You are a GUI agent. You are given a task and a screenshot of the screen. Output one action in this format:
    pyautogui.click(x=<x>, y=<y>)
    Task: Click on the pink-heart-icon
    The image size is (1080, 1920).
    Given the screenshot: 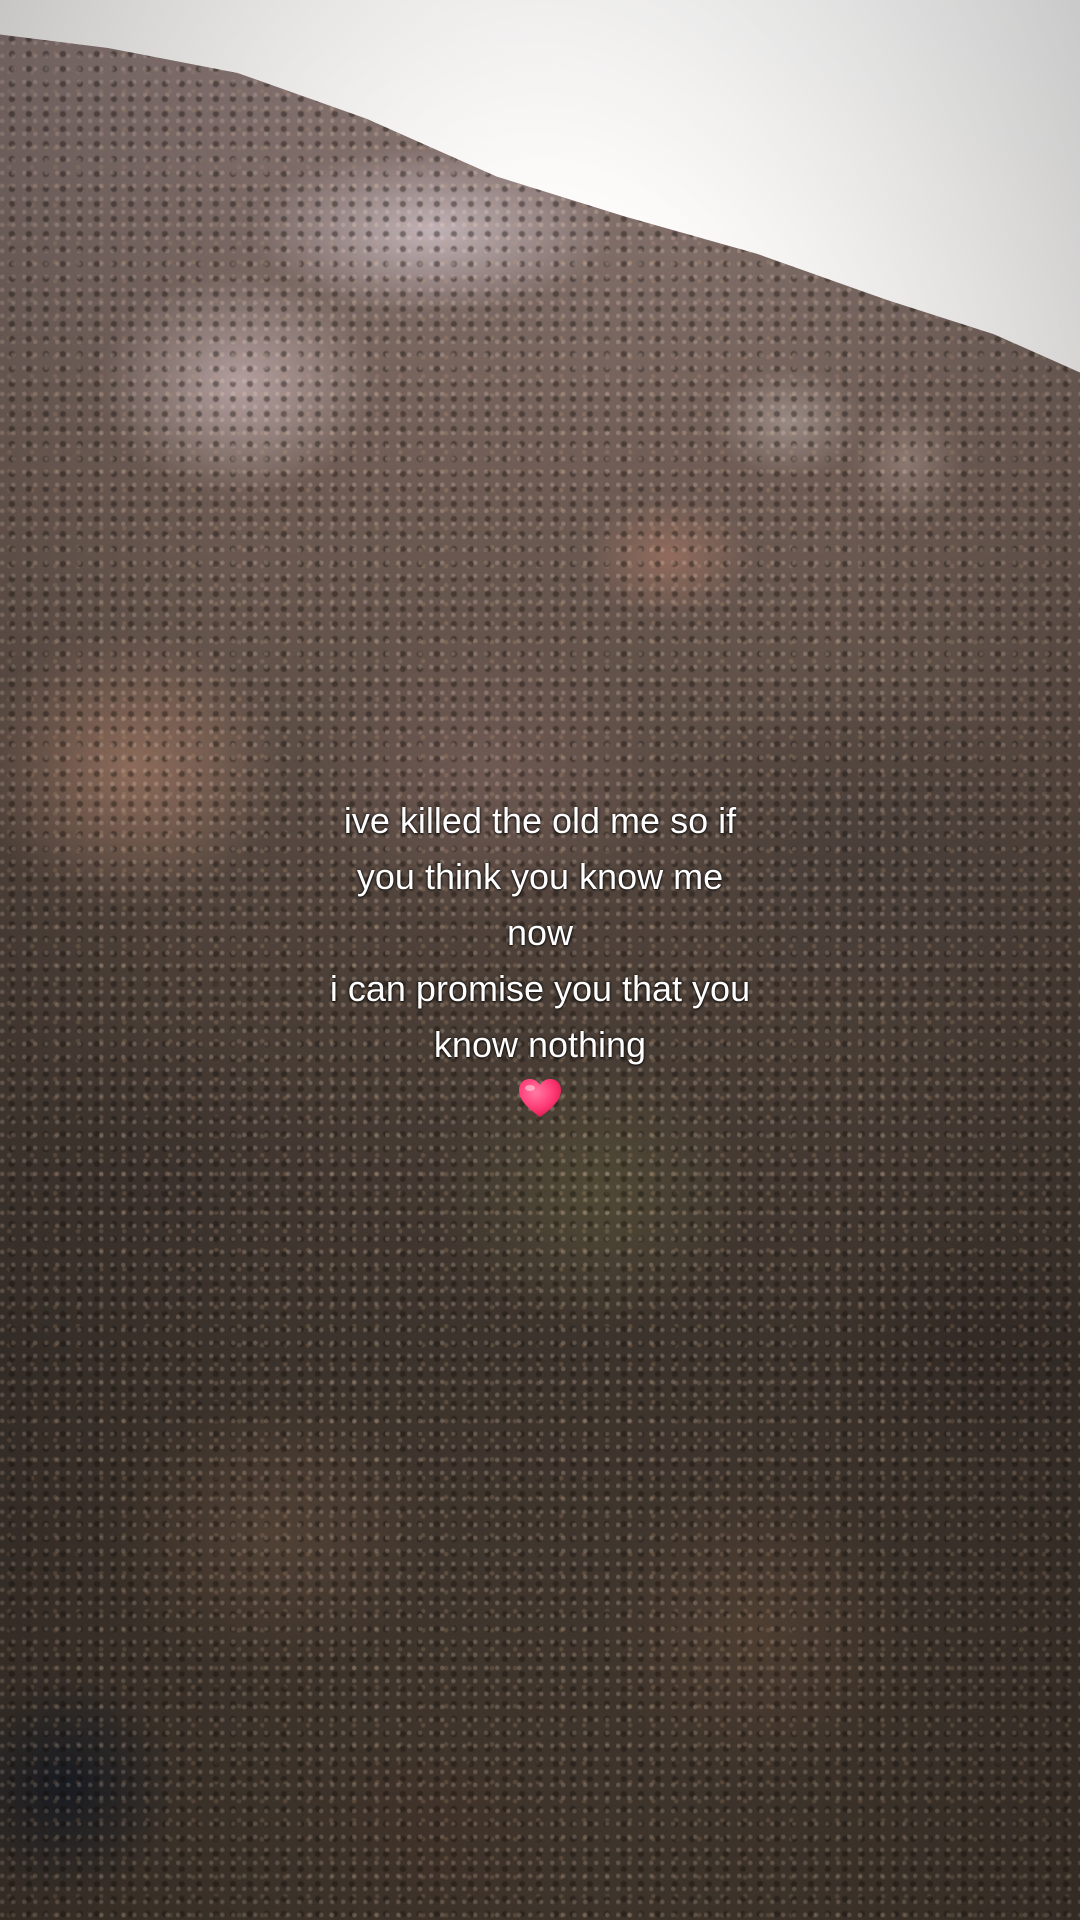 What is the action you would take?
    pyautogui.click(x=540, y=1098)
    